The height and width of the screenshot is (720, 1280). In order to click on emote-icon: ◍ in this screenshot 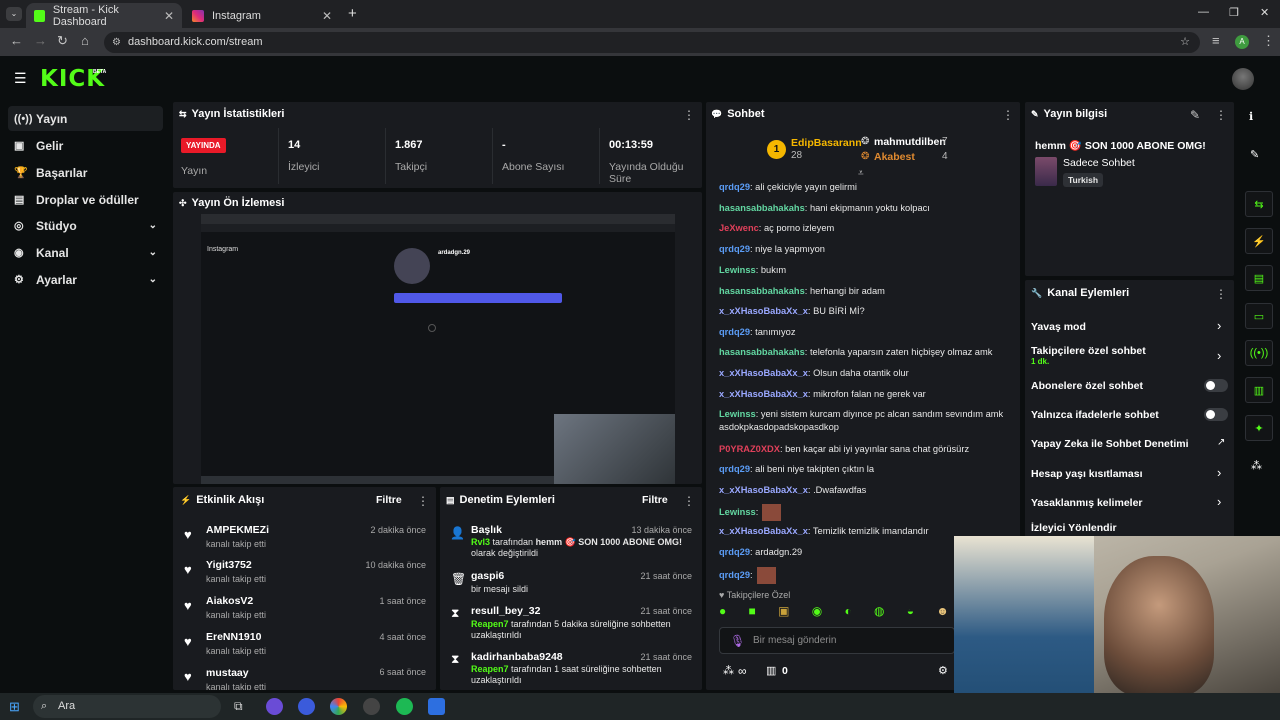, I will do `click(879, 612)`.